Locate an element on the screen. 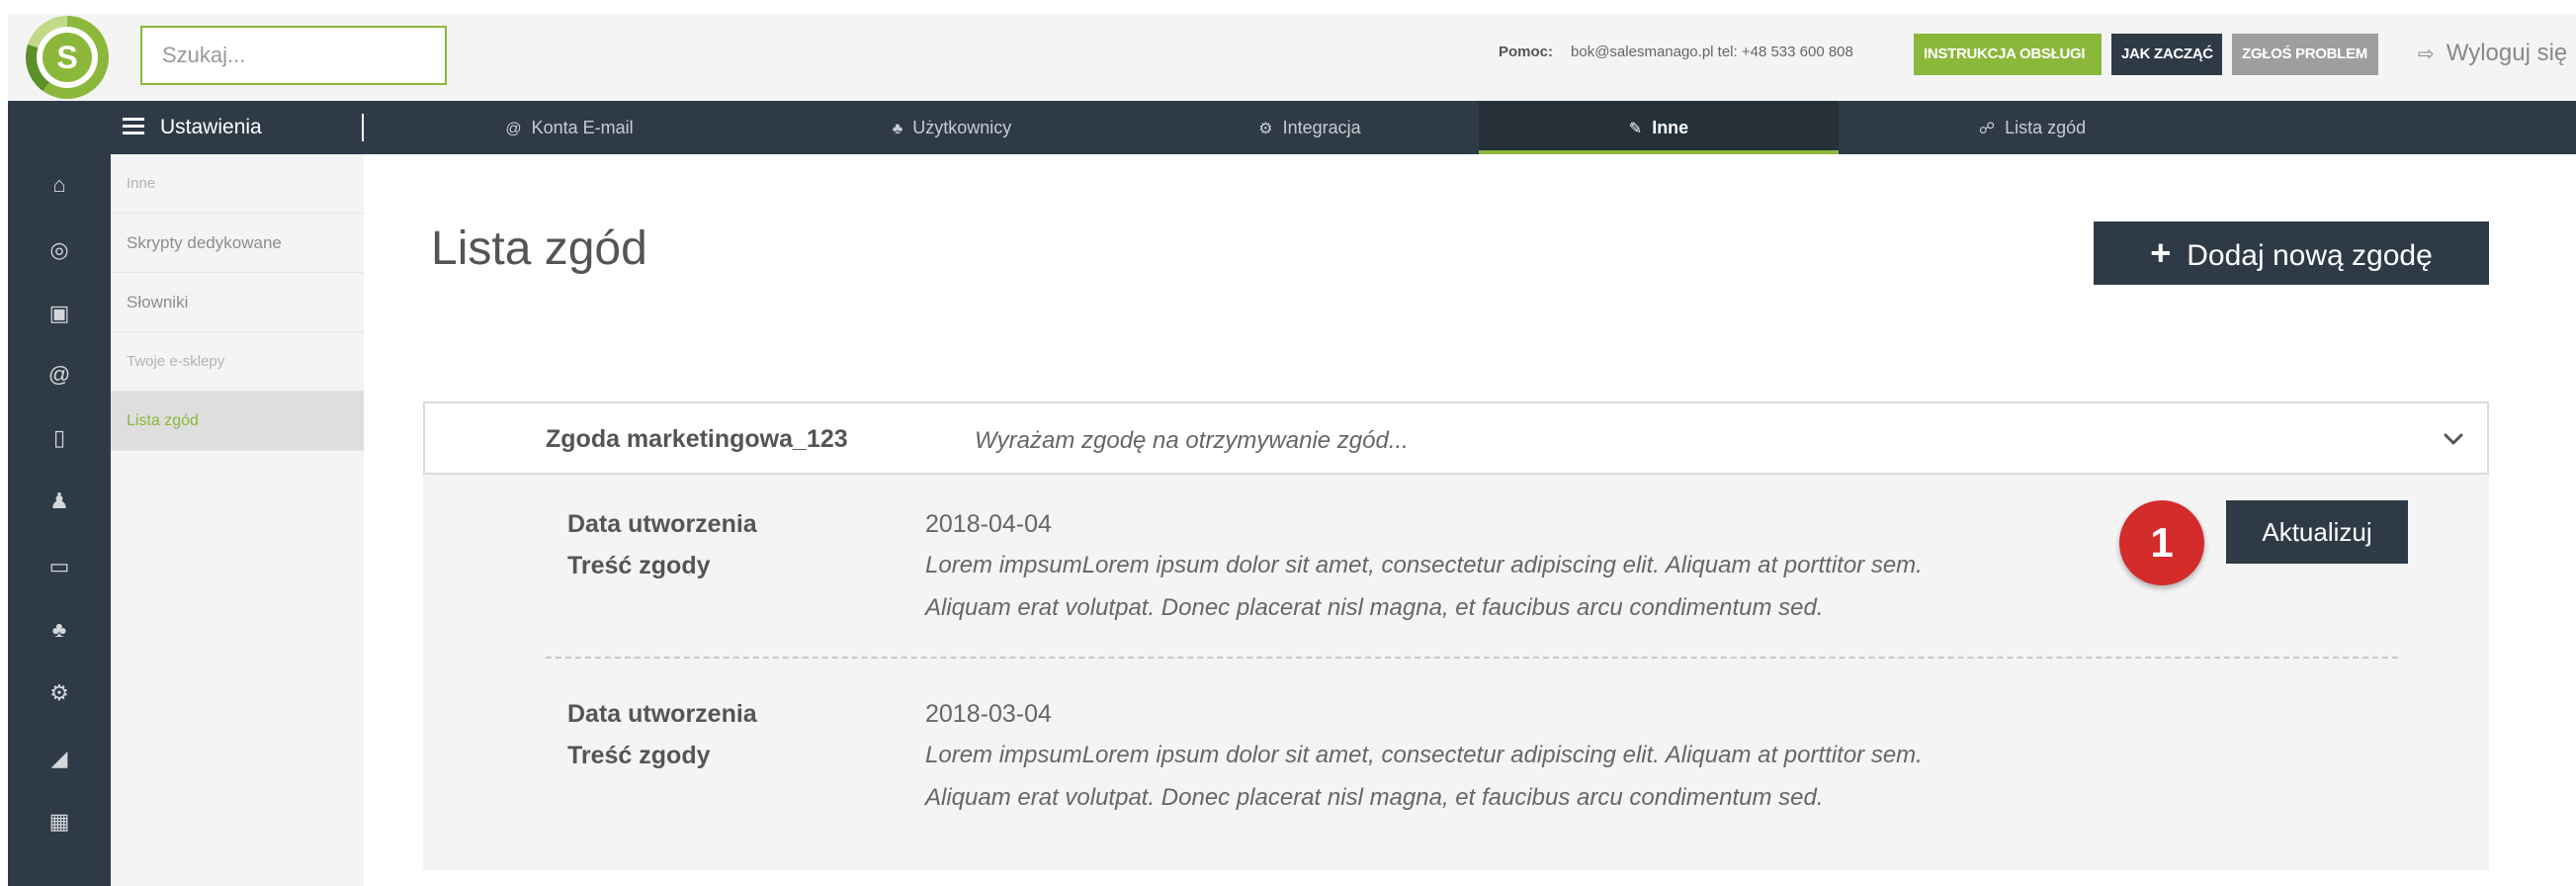 The image size is (2576, 886). salesmanago-logo: S is located at coordinates (67, 57).